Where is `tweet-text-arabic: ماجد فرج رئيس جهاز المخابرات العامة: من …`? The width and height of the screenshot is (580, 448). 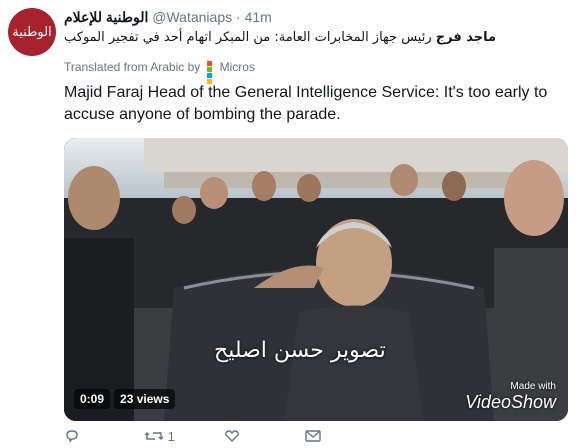 tweet-text-arabic: ماجد فرج رئيس جهاز المخابرات العامة: من … is located at coordinates (315, 37).